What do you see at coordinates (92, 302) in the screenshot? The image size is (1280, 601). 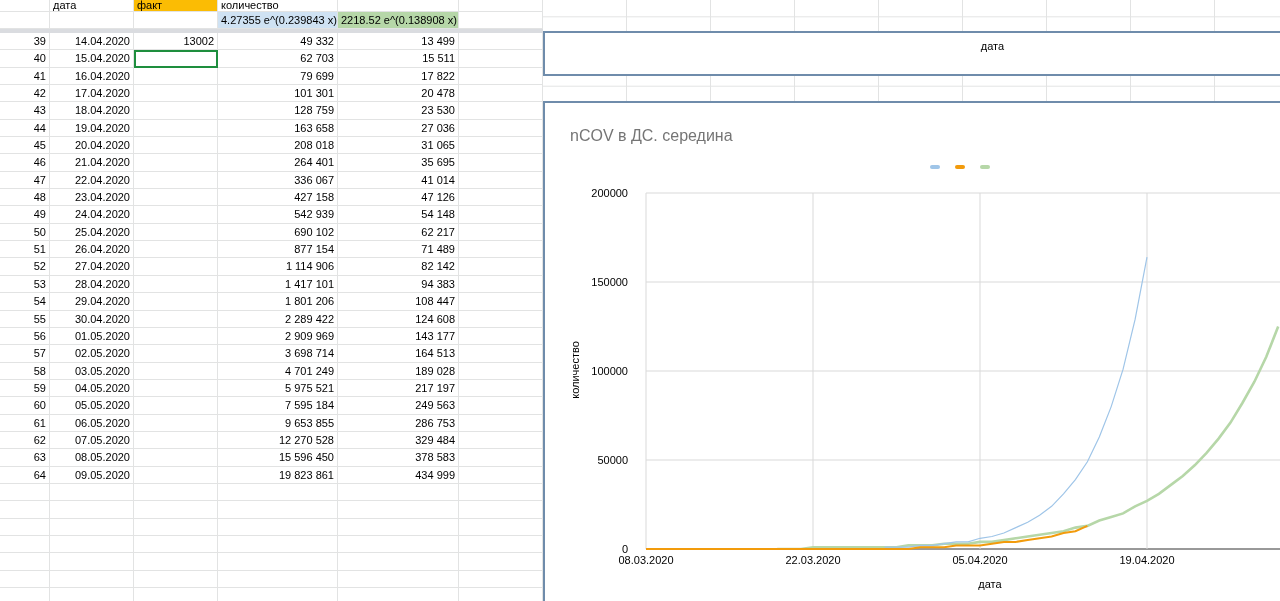 I see `date-cell: 29.04.2020` at bounding box center [92, 302].